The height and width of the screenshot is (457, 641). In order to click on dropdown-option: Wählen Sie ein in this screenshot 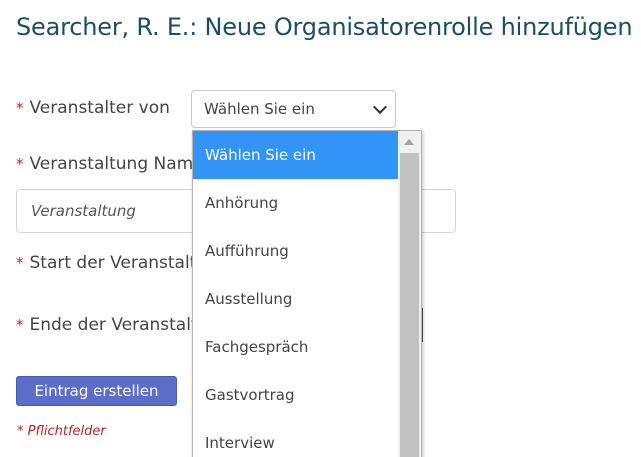, I will do `click(295, 155)`.